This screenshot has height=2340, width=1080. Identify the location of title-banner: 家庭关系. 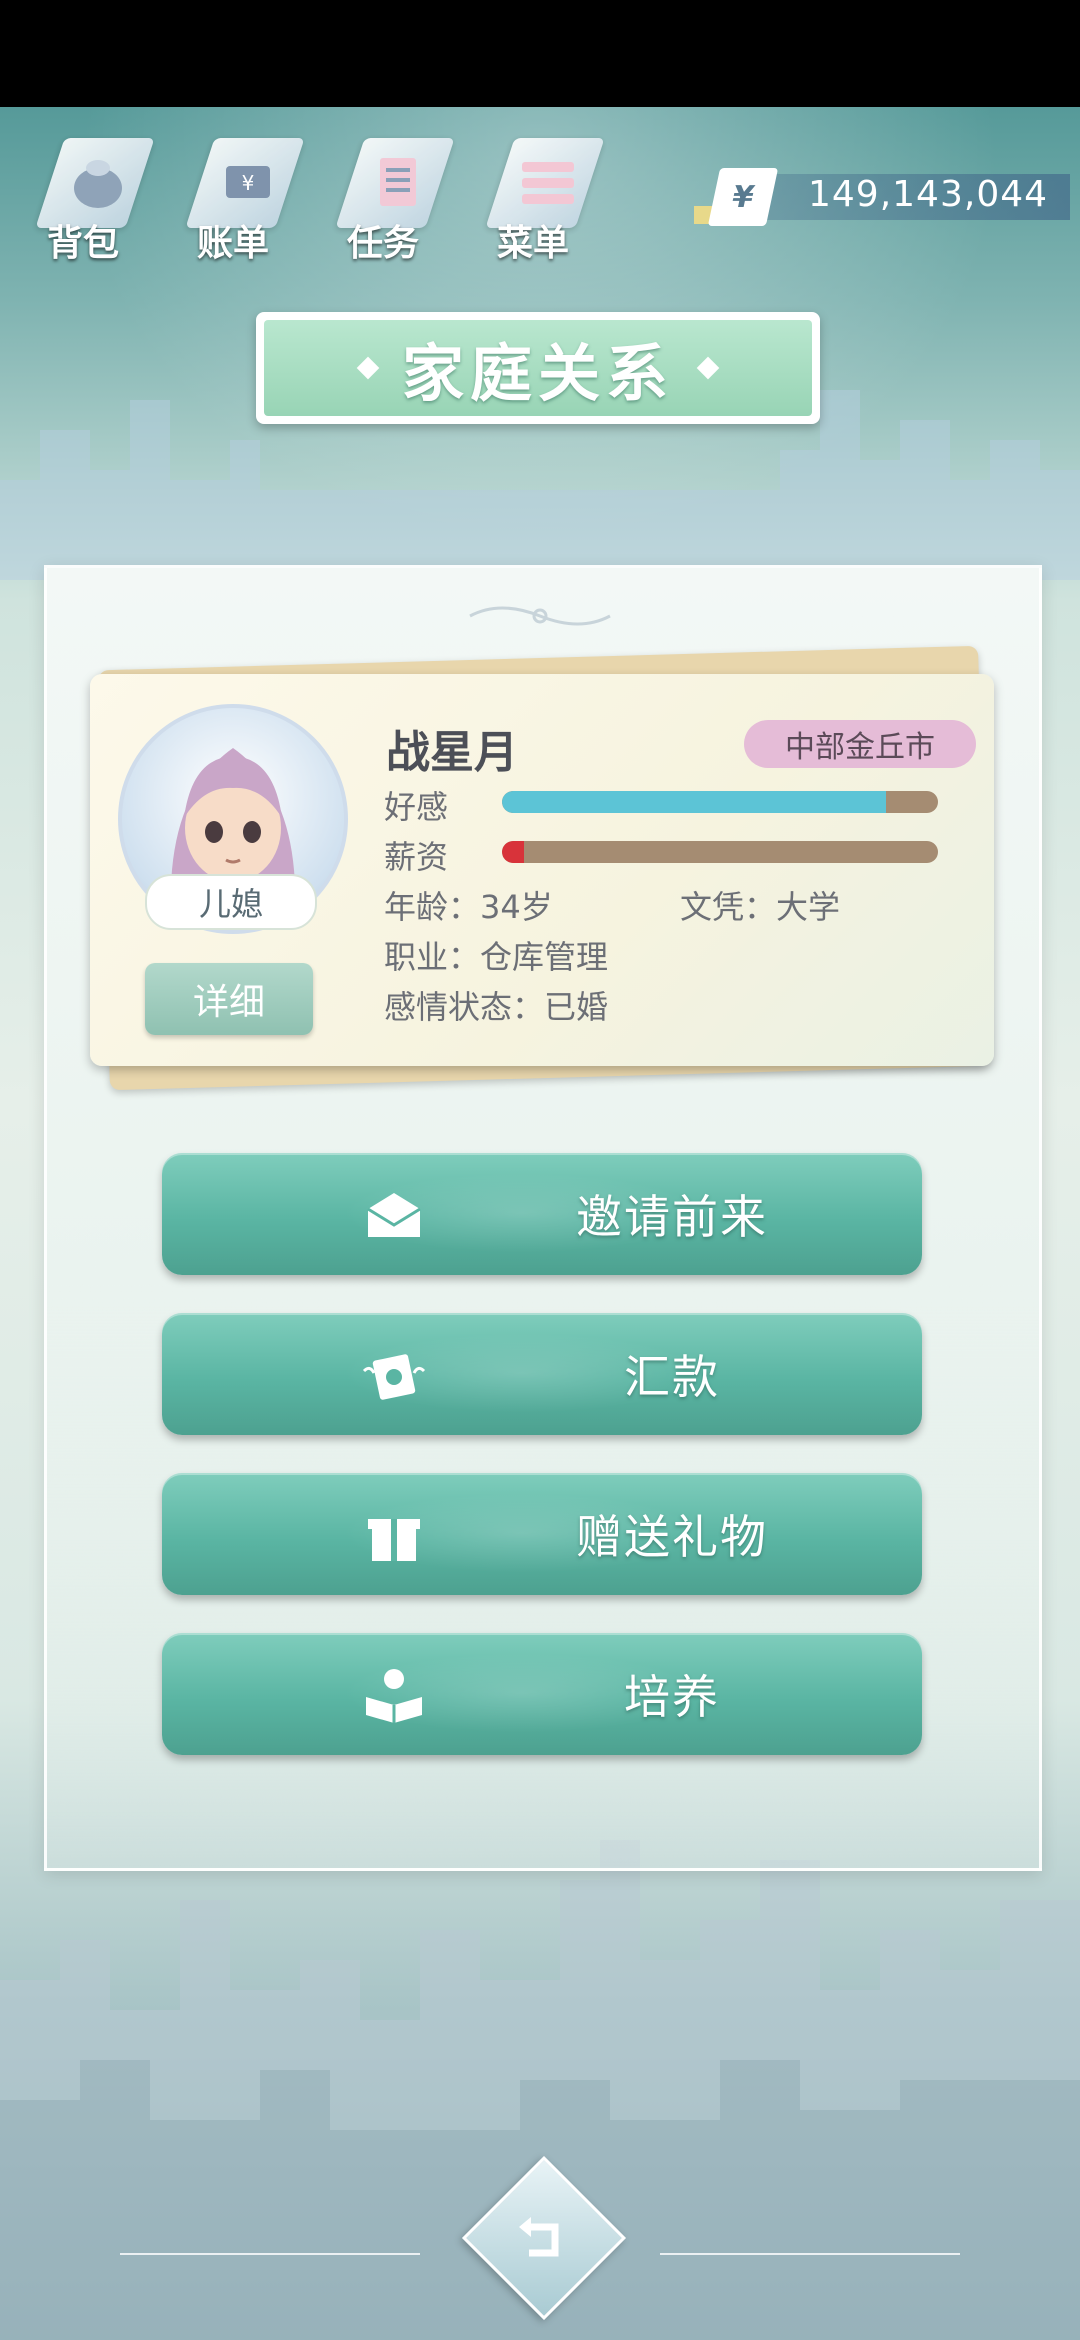
(538, 368).